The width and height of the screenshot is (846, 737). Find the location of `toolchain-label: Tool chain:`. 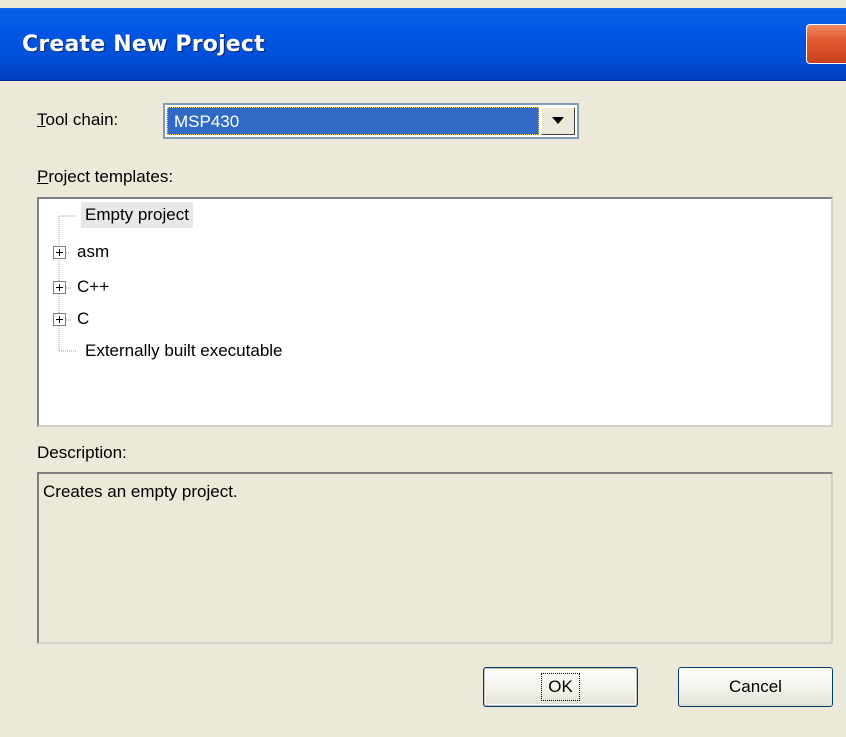

toolchain-label: Tool chain: is located at coordinates (77, 120).